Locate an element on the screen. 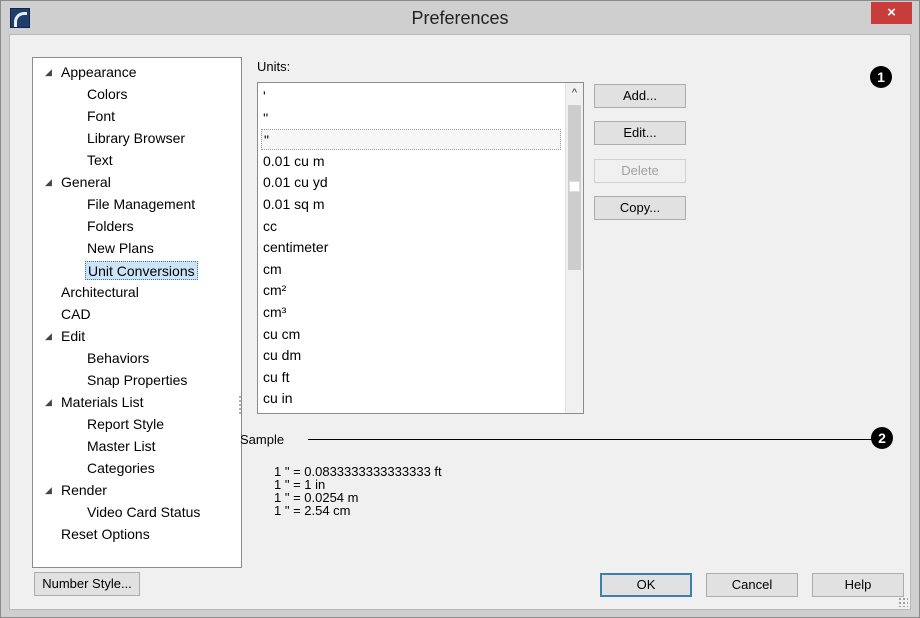 This screenshot has height=618, width=920. sample-line-text: 1 " = 2.54 cm is located at coordinates (312, 510).